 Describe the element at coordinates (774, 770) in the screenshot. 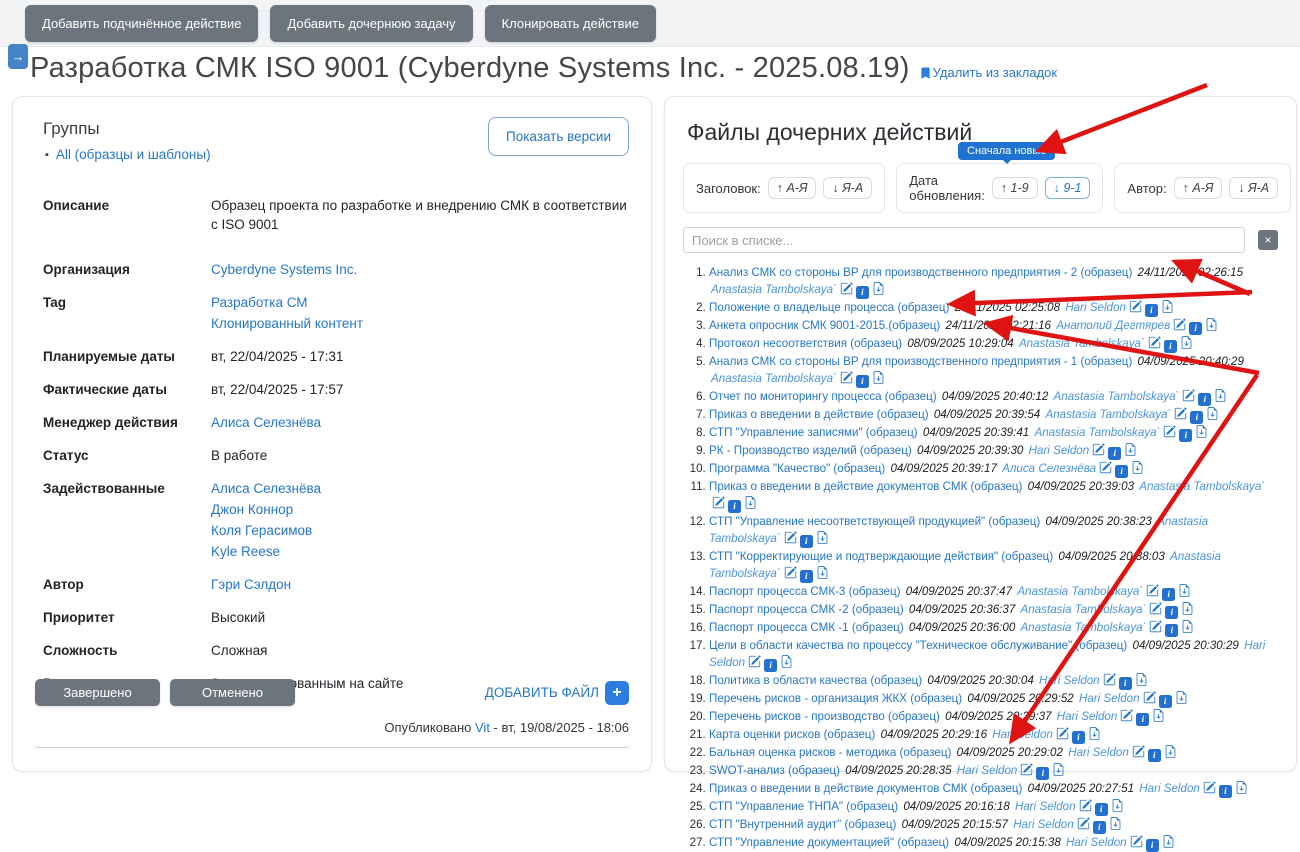

I see `file-title-link: SWOT-анализ (образец)` at that location.